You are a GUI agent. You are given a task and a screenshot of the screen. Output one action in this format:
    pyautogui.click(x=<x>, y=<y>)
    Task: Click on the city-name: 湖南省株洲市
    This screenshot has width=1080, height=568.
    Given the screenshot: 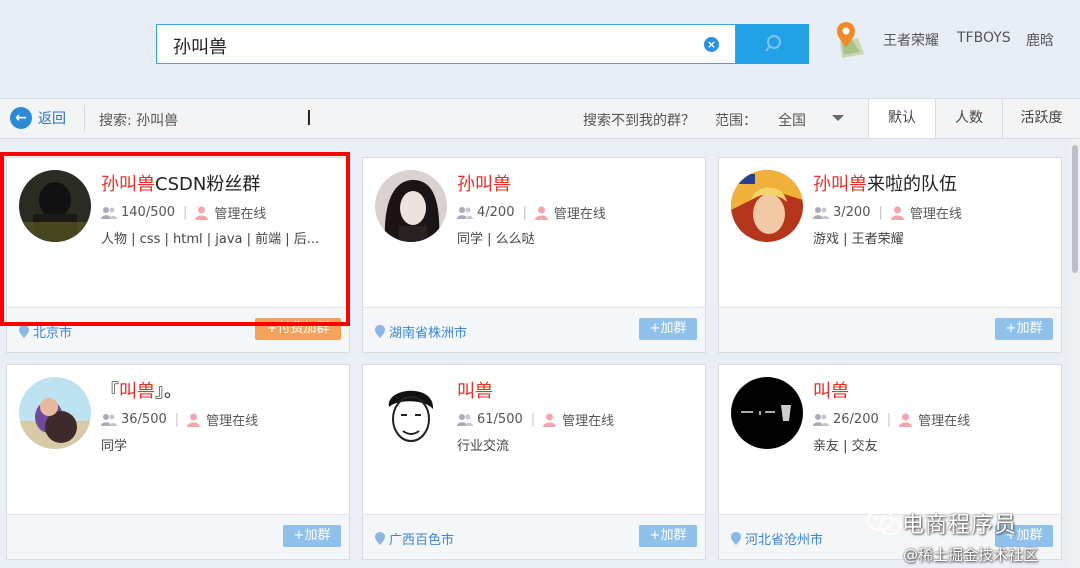 What is the action you would take?
    pyautogui.click(x=428, y=333)
    